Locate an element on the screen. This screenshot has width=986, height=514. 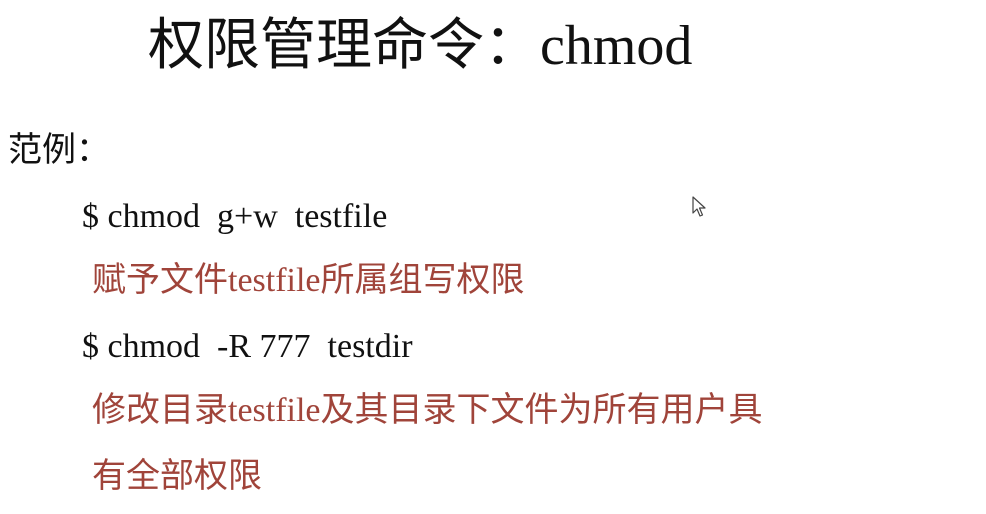
slide-title: 权限管理命令：chmod is located at coordinates (420, 46).